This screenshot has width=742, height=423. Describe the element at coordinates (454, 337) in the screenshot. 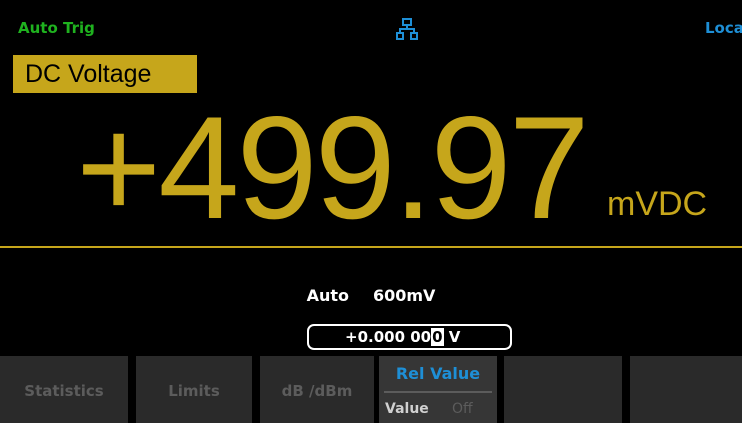

I see `rel-value-unit: V` at that location.